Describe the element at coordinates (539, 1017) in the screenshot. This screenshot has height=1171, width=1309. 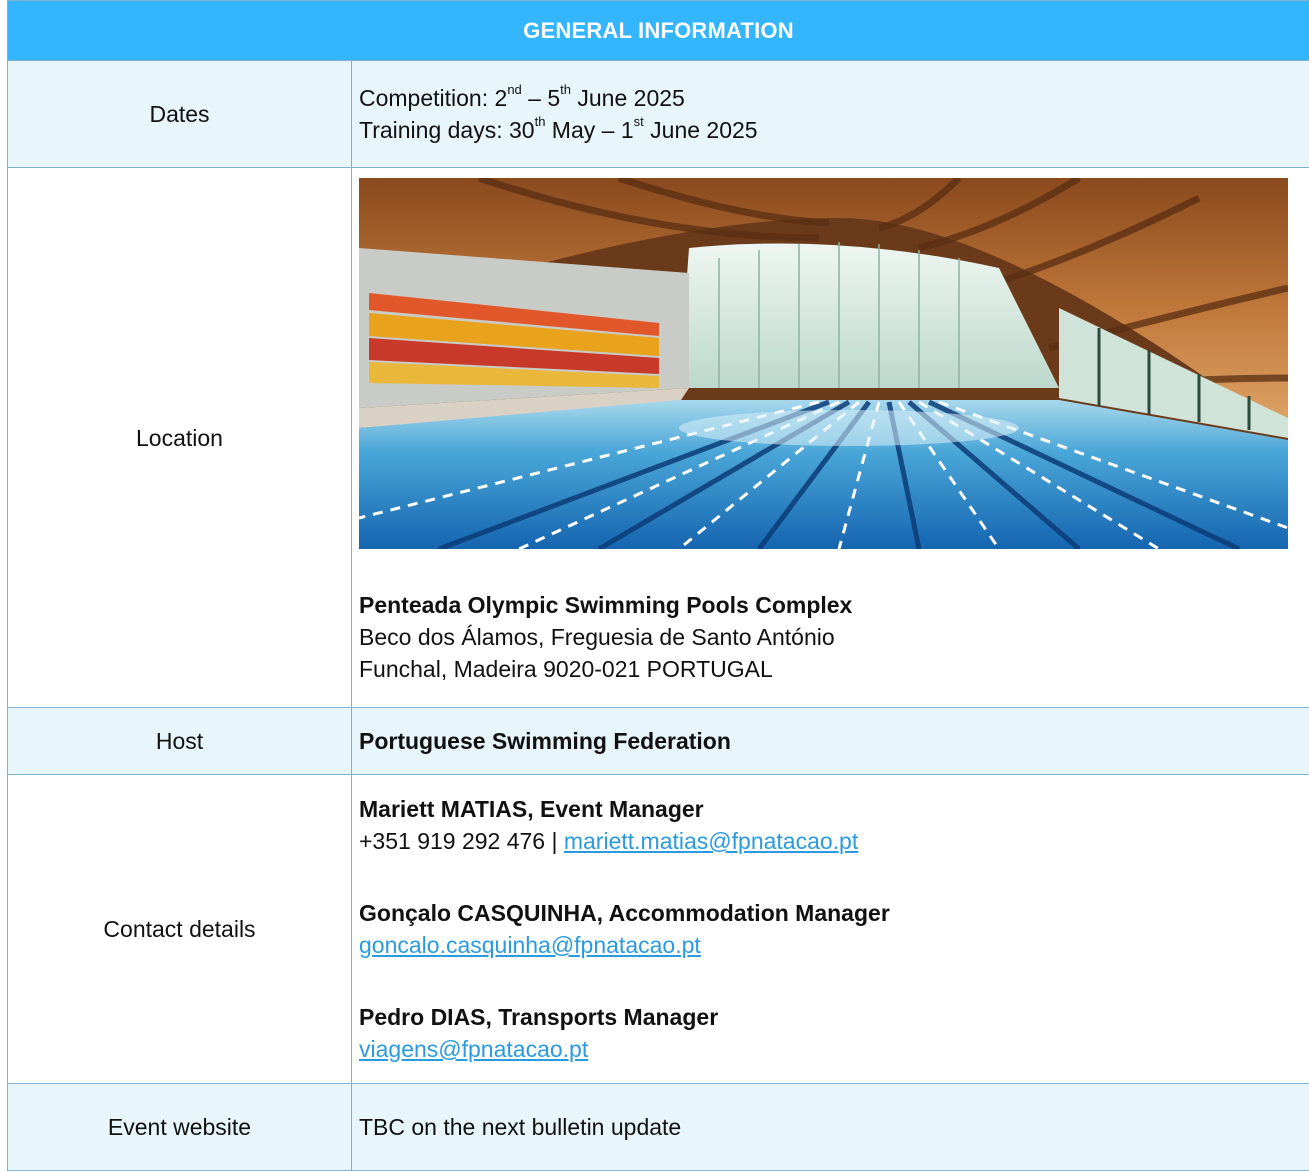
I see `contact-name: Pedro DIAS, Transports Manager` at that location.